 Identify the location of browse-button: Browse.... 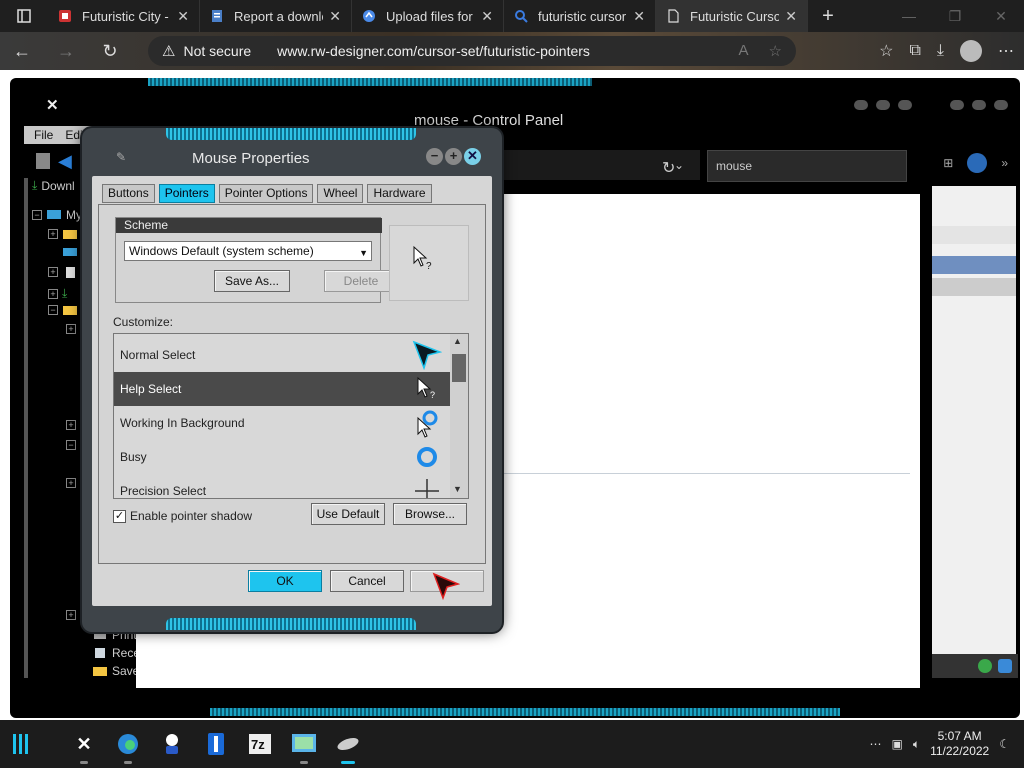
(430, 514).